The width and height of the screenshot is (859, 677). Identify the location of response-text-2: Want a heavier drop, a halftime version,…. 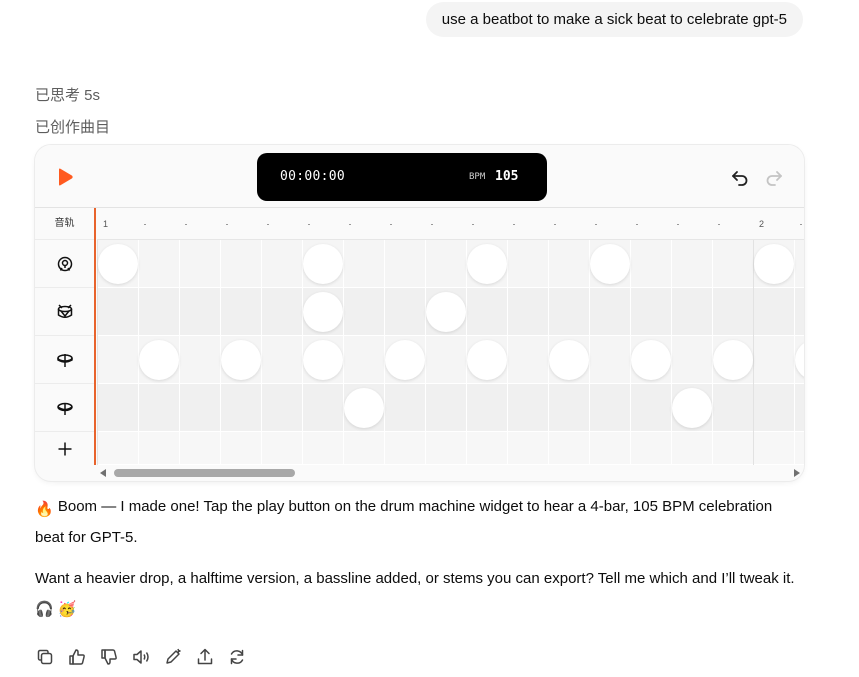
(415, 578).